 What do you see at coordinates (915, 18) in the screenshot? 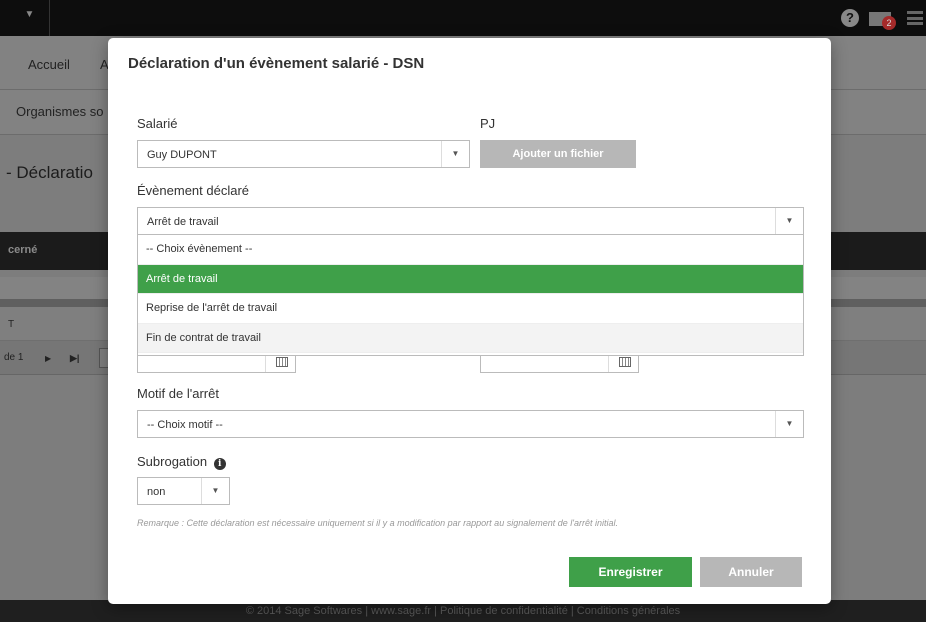
I see `menu-icon` at bounding box center [915, 18].